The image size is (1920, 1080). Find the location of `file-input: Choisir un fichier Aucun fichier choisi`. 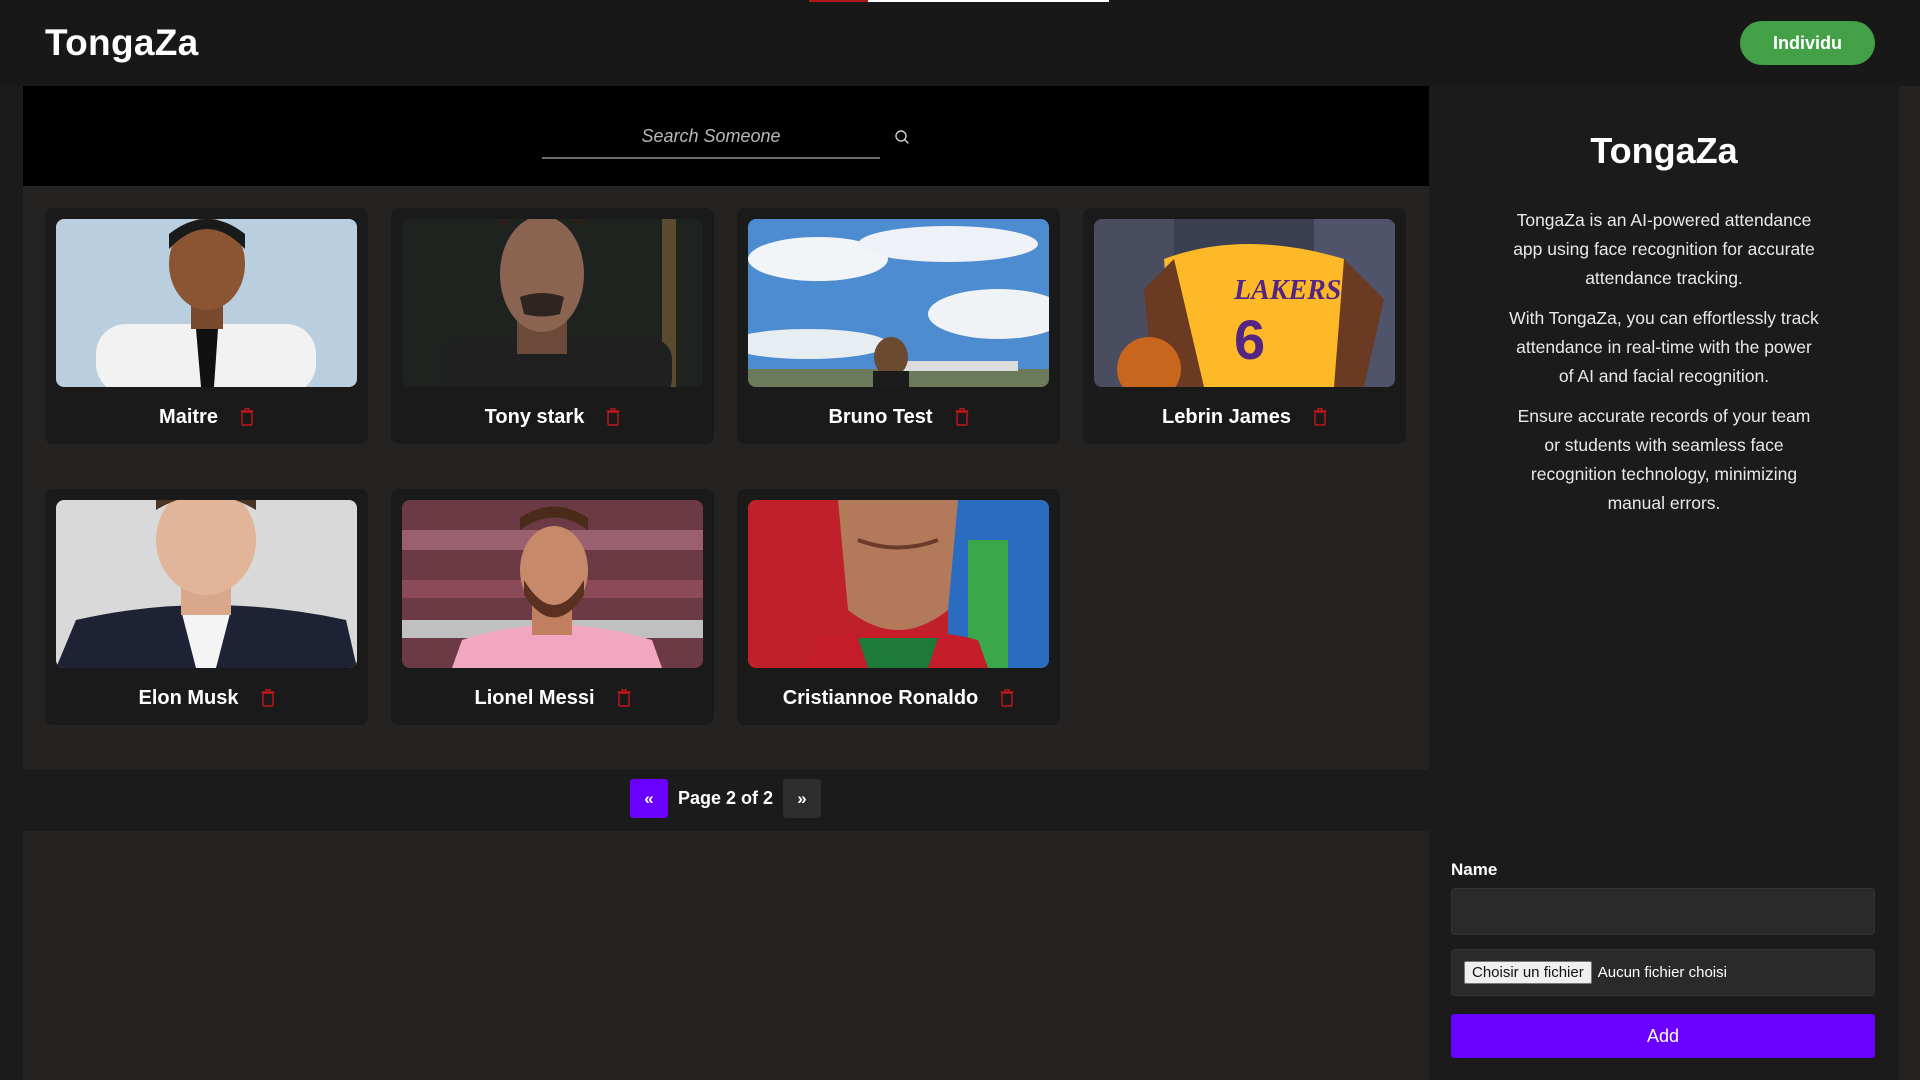

file-input: Choisir un fichier Aucun fichier choisi is located at coordinates (1663, 972).